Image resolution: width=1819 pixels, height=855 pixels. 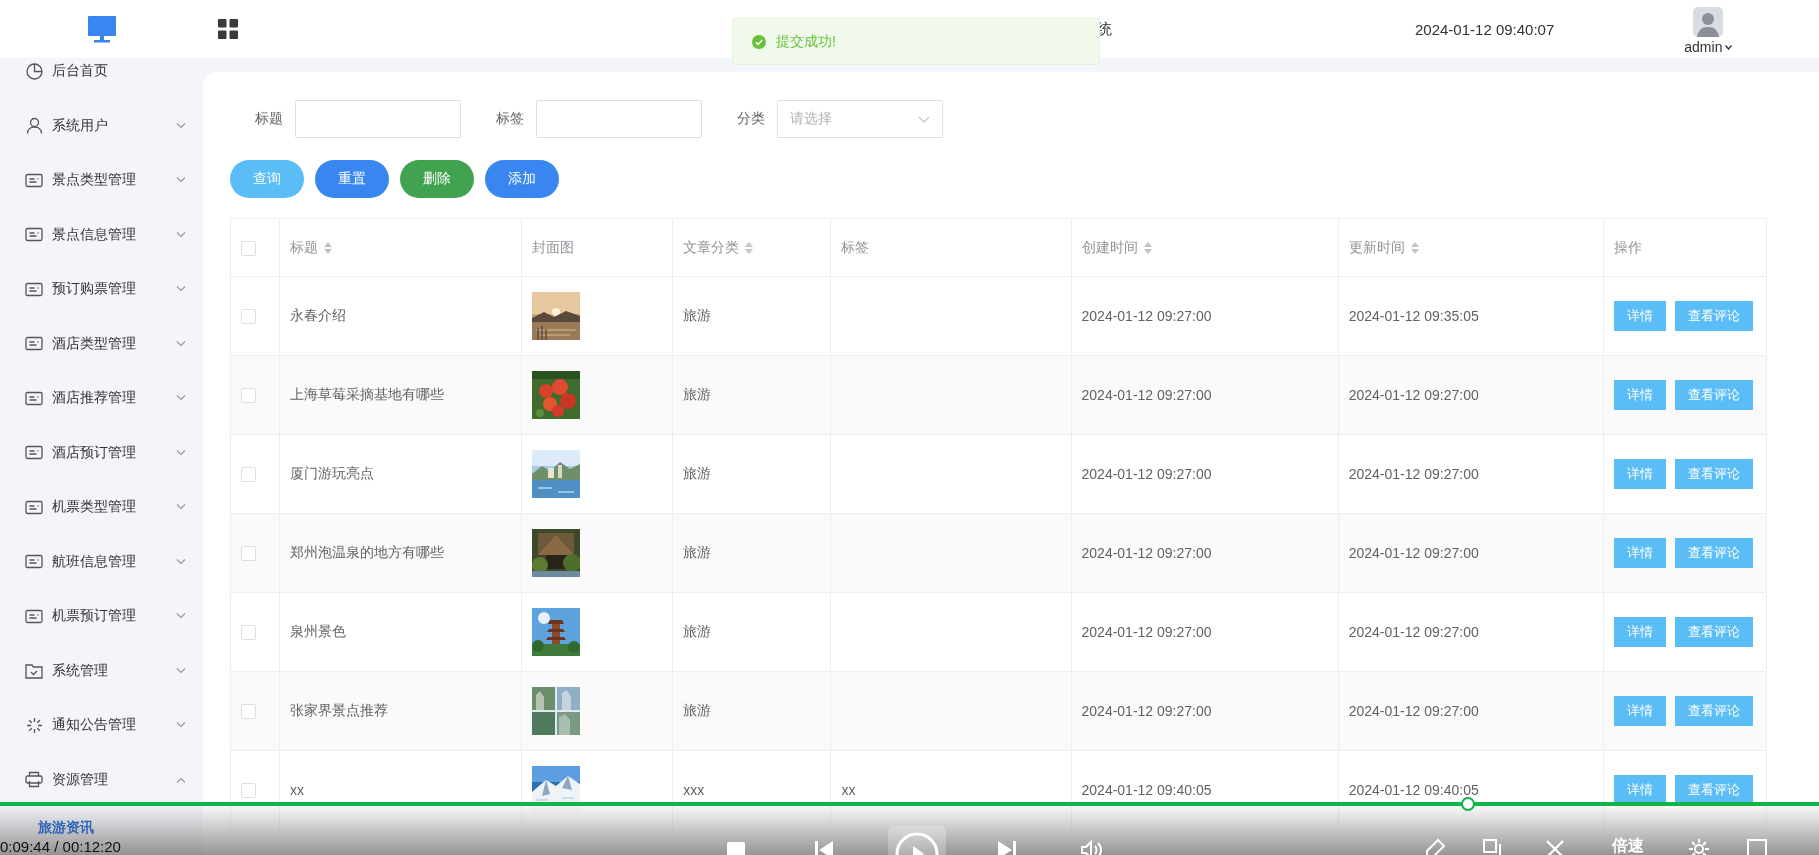 I want to click on grid-menu-icon, so click(x=228, y=29).